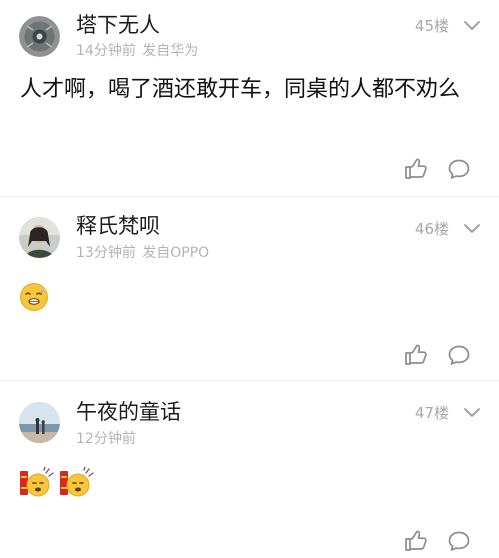 This screenshot has width=499, height=558. I want to click on device-source: 发自OPPO, so click(176, 253).